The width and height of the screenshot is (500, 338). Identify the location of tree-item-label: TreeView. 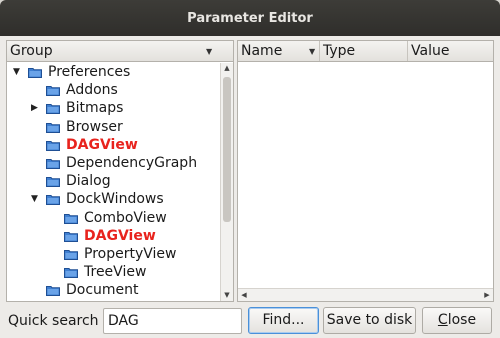
(115, 272).